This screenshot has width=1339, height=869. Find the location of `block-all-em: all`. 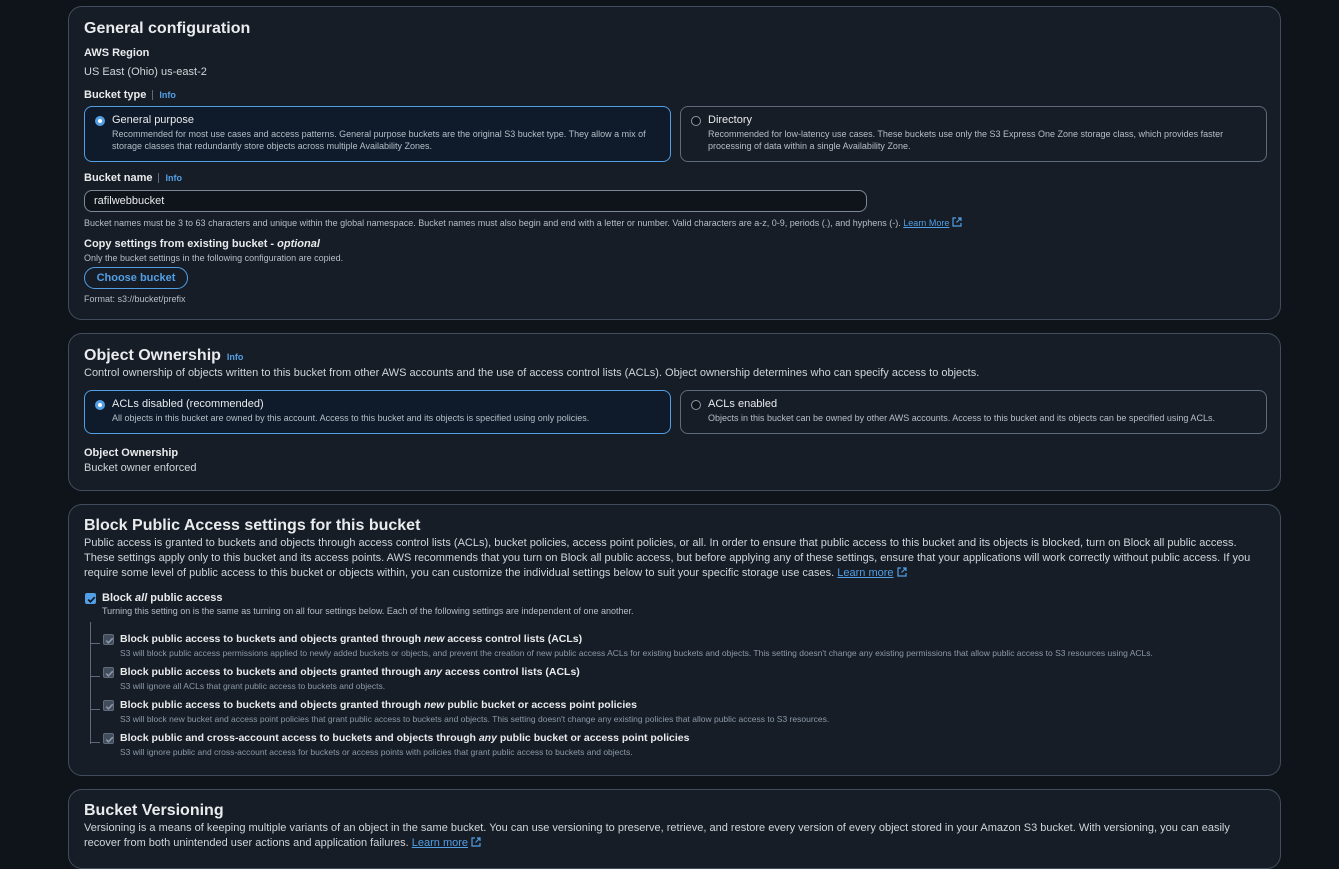

block-all-em: all is located at coordinates (141, 598).